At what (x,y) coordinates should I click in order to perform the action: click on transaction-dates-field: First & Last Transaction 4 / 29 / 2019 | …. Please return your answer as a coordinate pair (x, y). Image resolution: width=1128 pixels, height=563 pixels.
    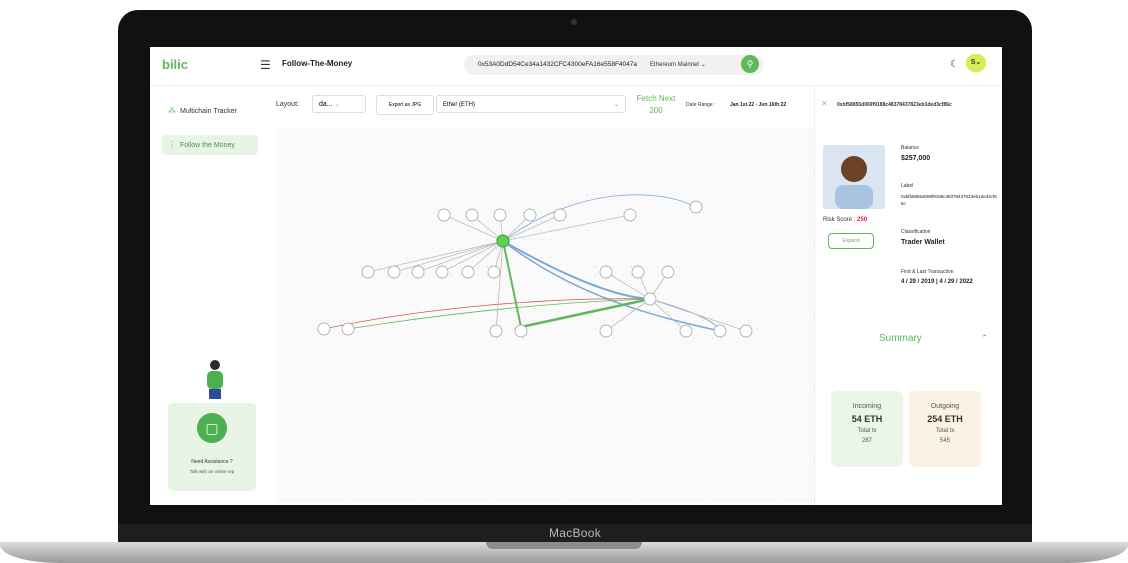
    Looking at the image, I should click on (937, 277).